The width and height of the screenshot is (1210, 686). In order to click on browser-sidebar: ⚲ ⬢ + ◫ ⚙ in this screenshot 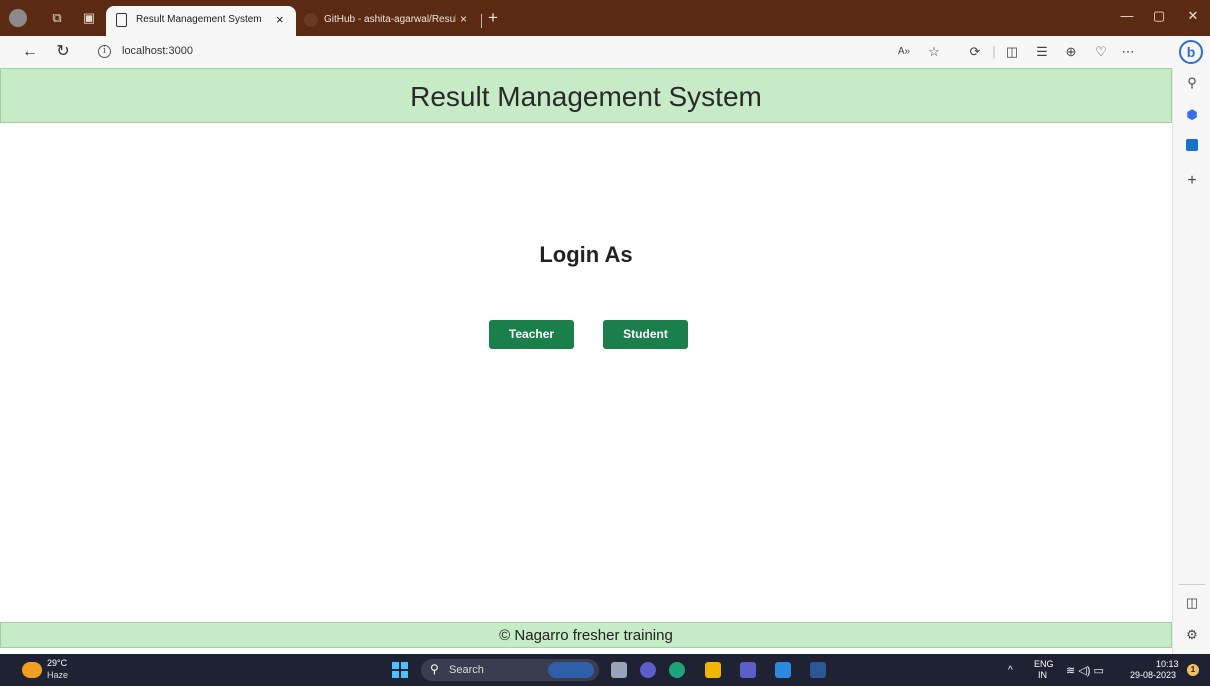, I will do `click(1191, 361)`.